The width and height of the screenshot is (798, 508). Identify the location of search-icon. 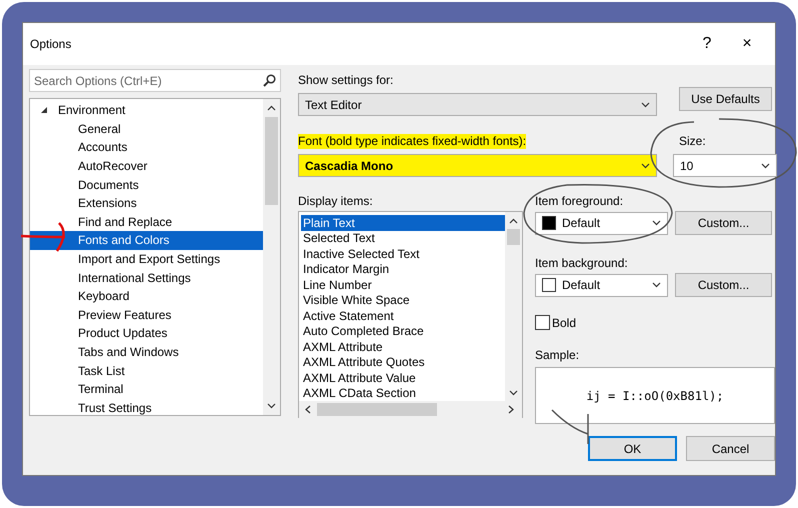
(269, 80).